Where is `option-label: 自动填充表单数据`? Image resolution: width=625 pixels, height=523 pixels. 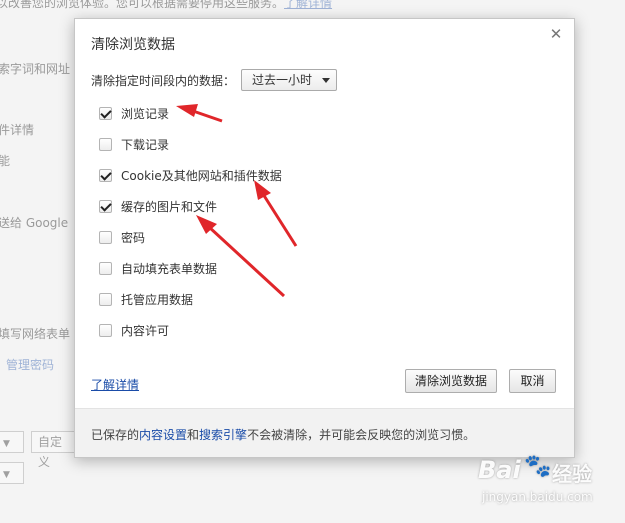
option-label: 自动填充表单数据 is located at coordinates (169, 268).